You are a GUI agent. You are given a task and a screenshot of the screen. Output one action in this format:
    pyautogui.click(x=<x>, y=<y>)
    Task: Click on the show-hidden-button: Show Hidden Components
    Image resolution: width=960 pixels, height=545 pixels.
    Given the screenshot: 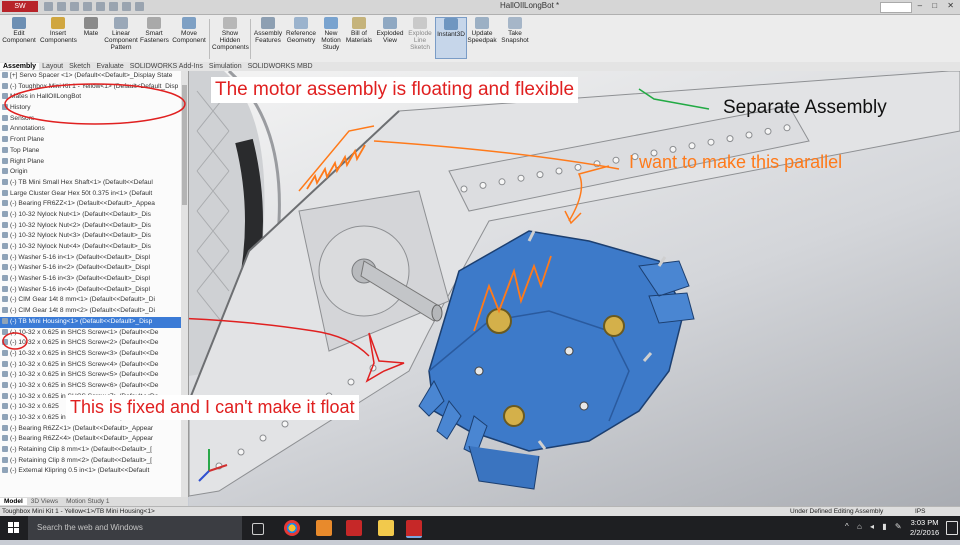 What is the action you would take?
    pyautogui.click(x=230, y=34)
    